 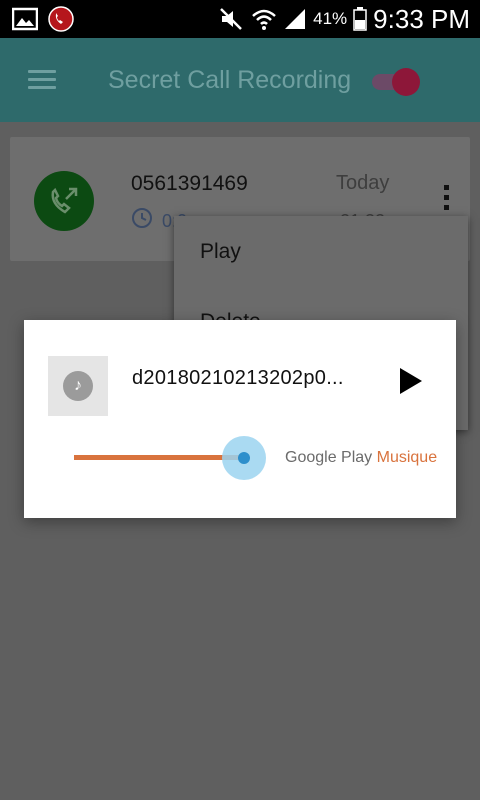 I want to click on gallery-icon, so click(x=25, y=19).